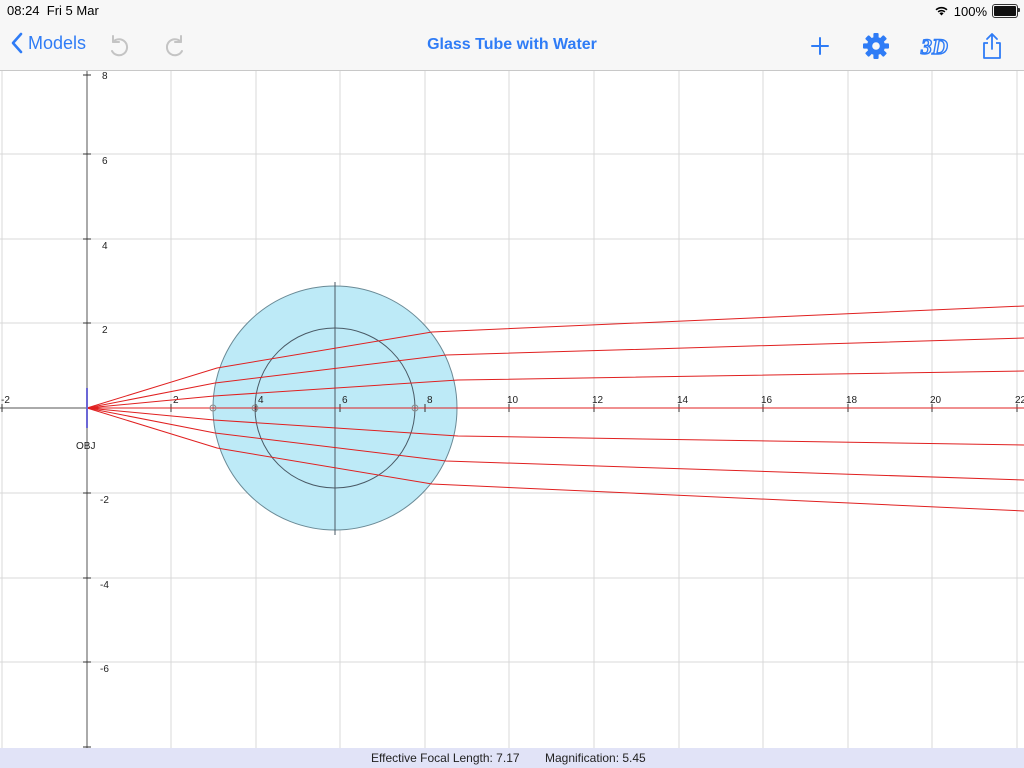 The width and height of the screenshot is (1024, 768). Describe the element at coordinates (445, 758) in the screenshot. I see `effective-focal-length: Effective Focal Length: 7.17` at that location.